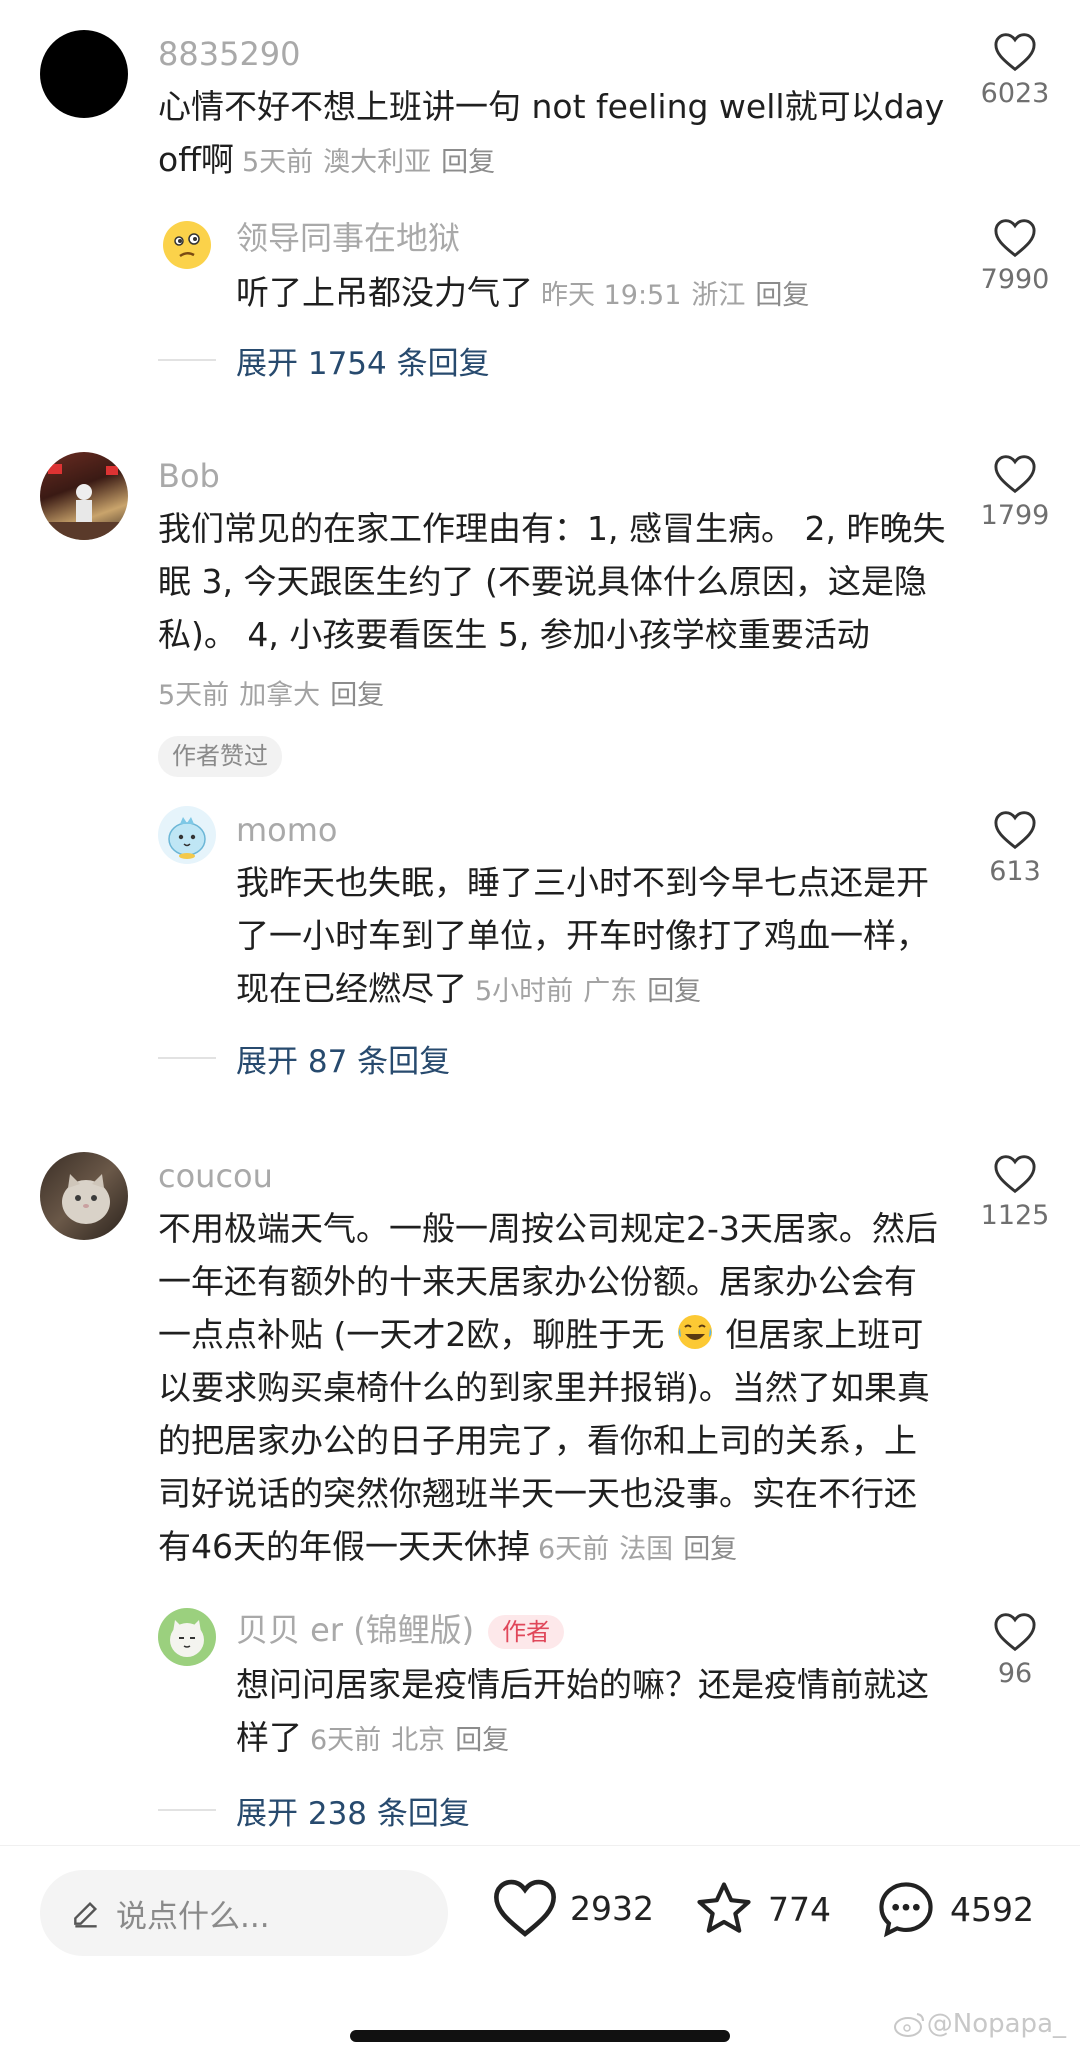 The width and height of the screenshot is (1080, 2059). Describe the element at coordinates (1015, 1673) in the screenshot. I see `like-count: 96` at that location.